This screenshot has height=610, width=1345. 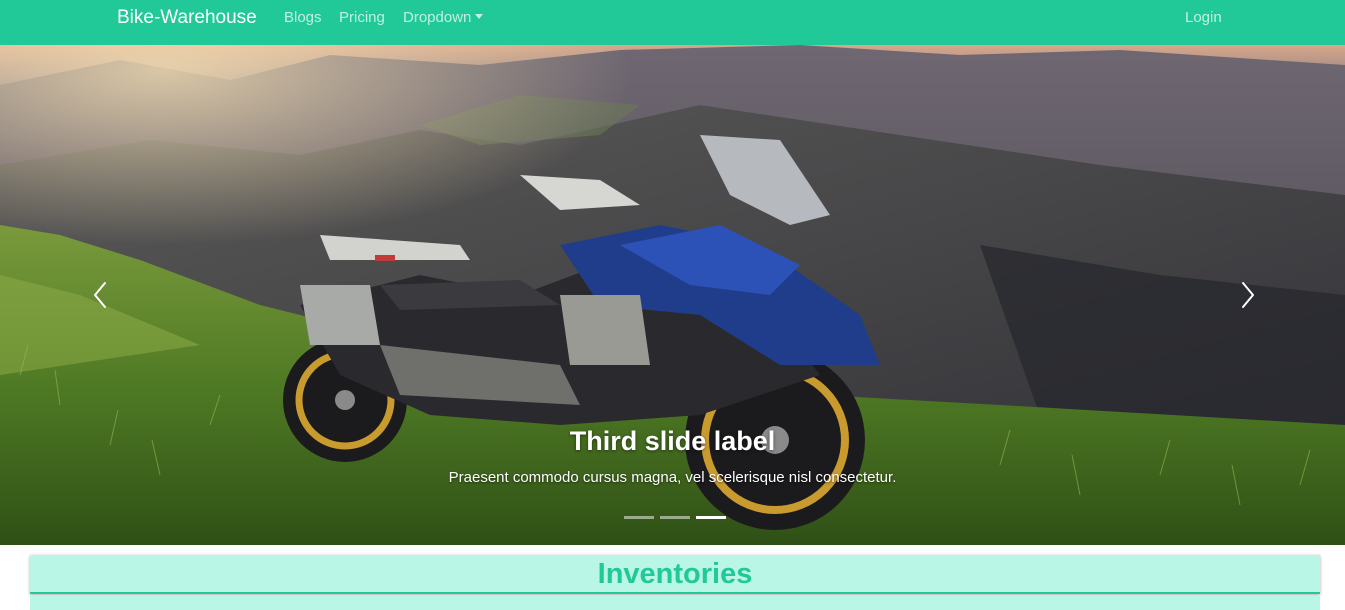 I want to click on nav-dropdown-label: Dropdown, so click(x=437, y=17).